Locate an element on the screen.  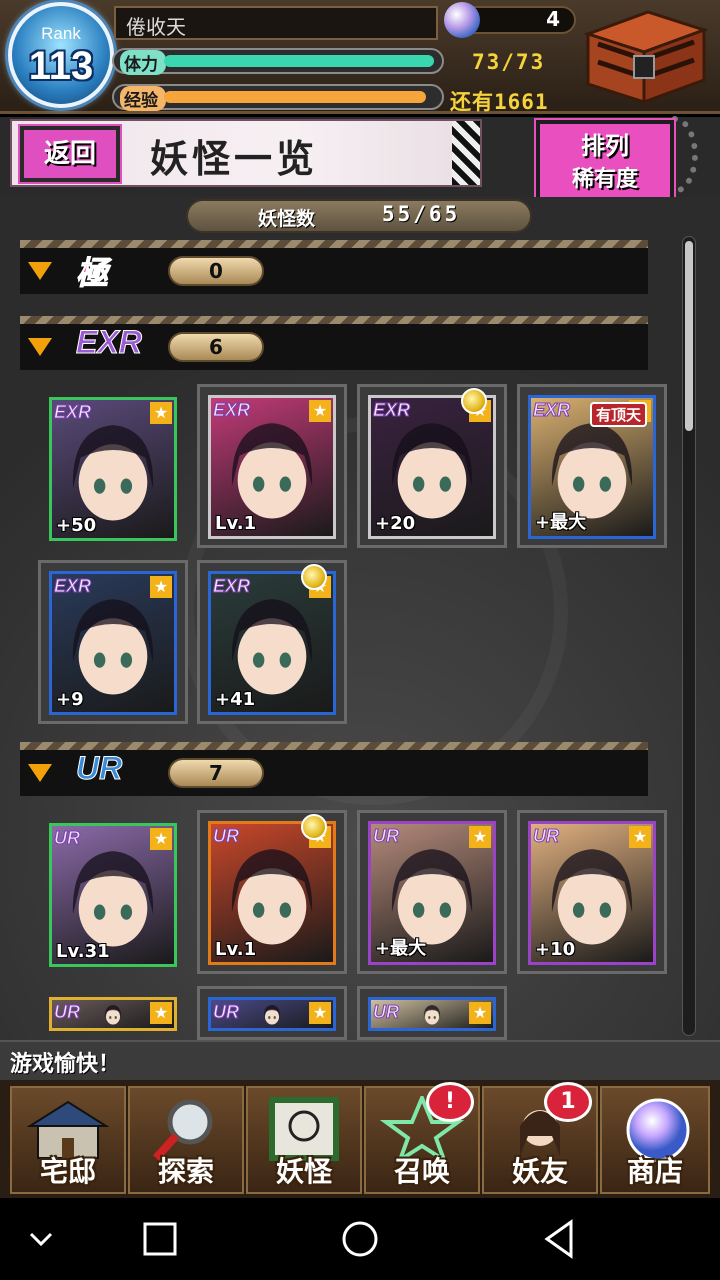
rarity-label: UR is located at coordinates (99, 768).